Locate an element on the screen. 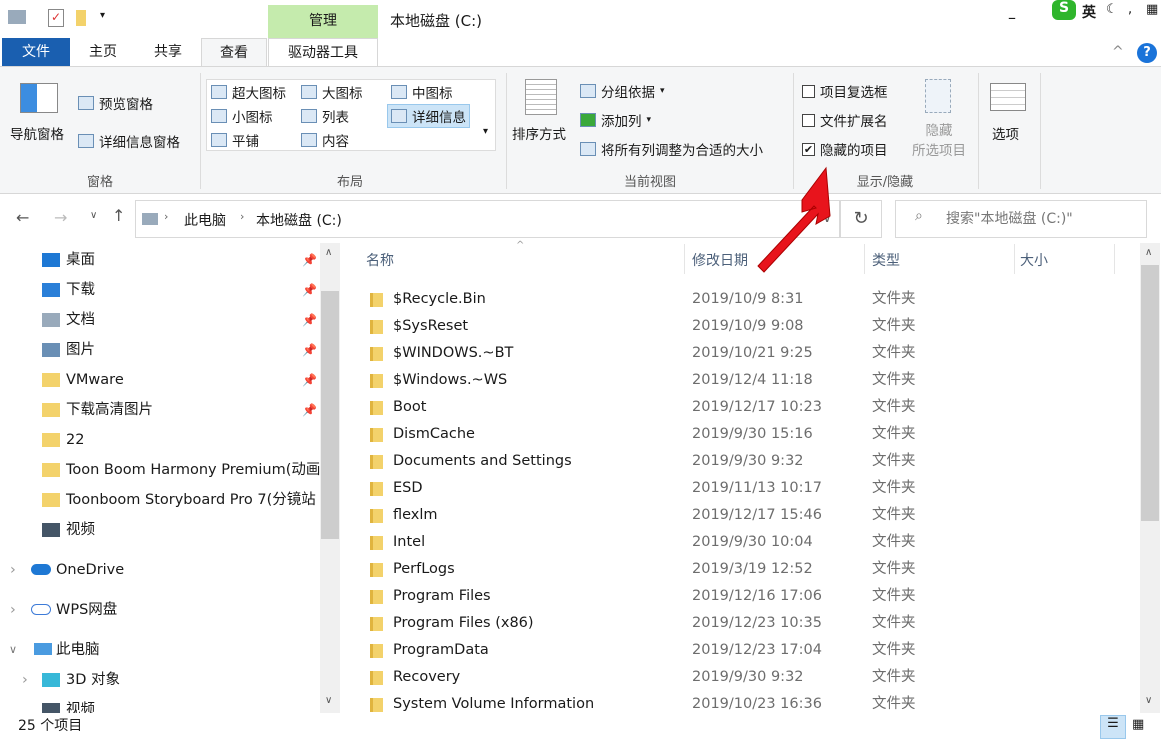  file-row: DismCache 2019/9/30 15:16 文件夹 is located at coordinates (745, 434).